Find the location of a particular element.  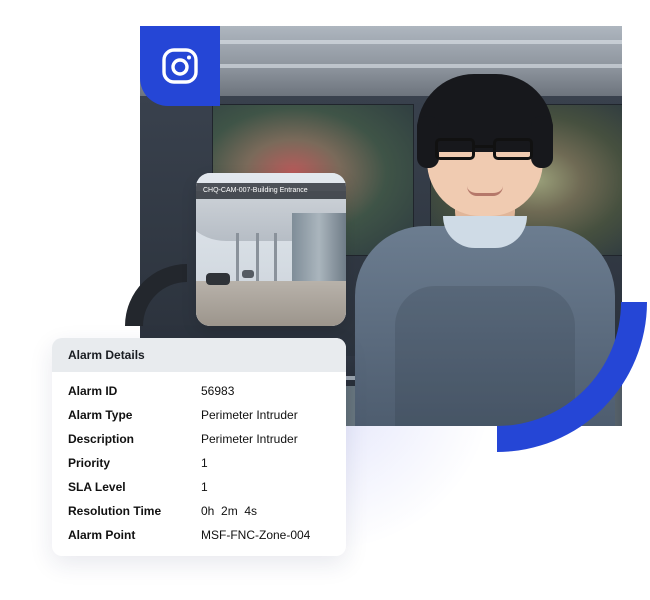

camera-feed-label: CHQ-CAM-007-Building Entrance is located at coordinates (271, 191).